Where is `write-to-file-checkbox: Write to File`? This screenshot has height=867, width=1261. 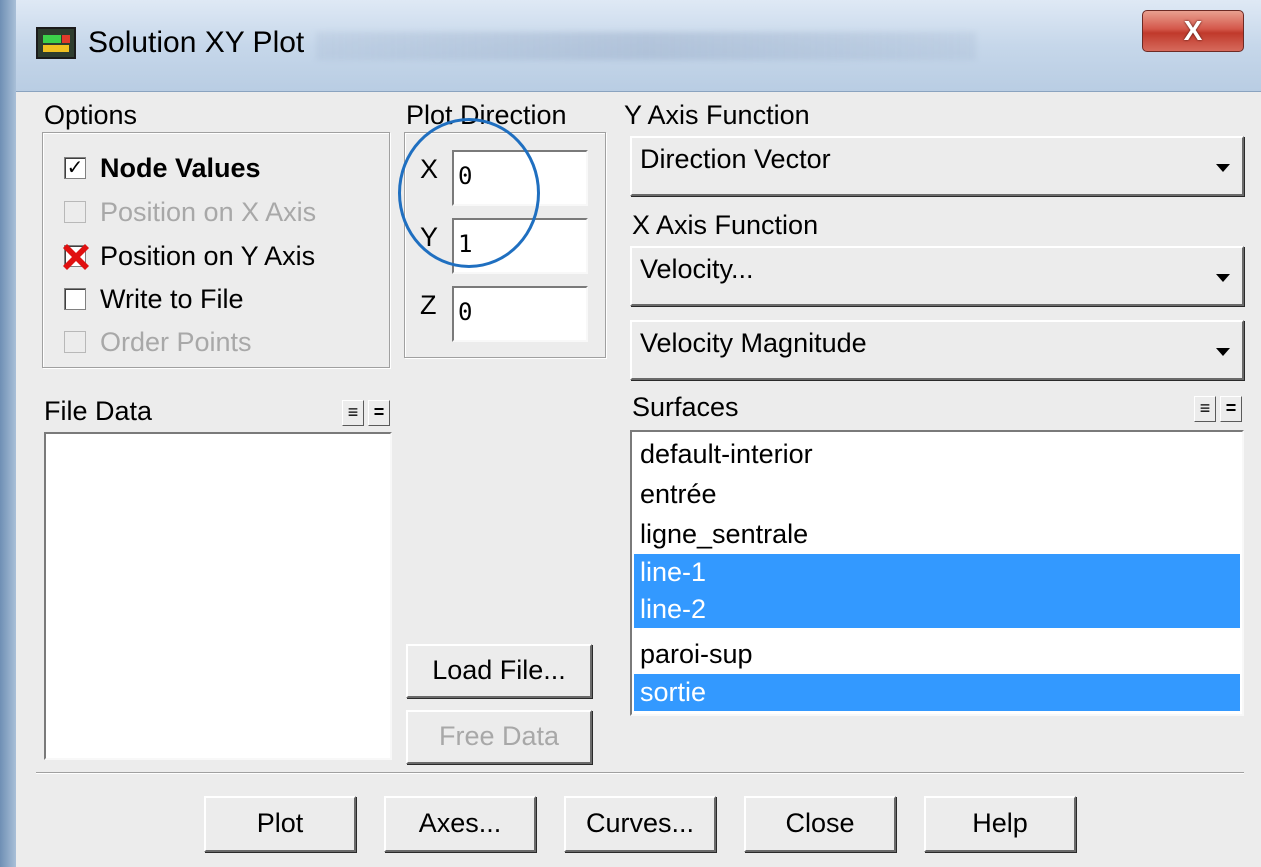 write-to-file-checkbox: Write to File is located at coordinates (154, 299).